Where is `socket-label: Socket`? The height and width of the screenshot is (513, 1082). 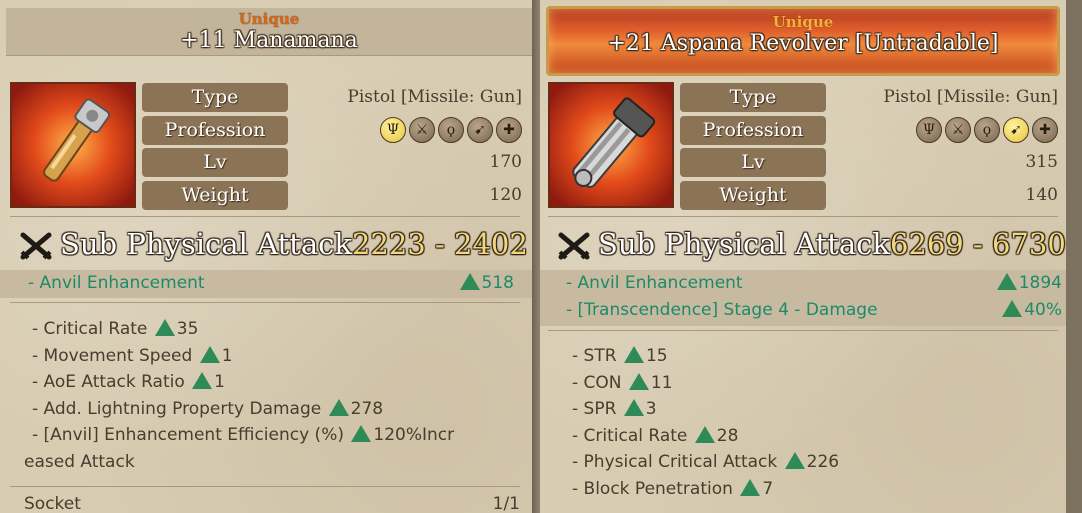
socket-label: Socket is located at coordinates (52, 503).